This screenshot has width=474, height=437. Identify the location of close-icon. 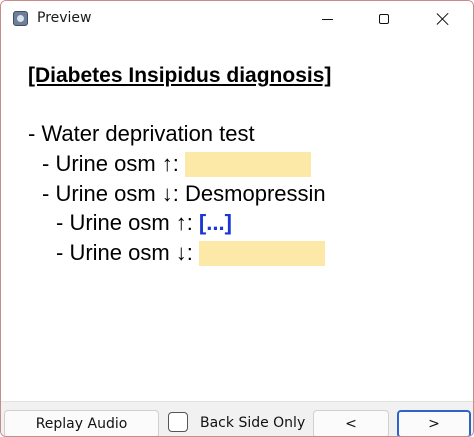
(443, 19).